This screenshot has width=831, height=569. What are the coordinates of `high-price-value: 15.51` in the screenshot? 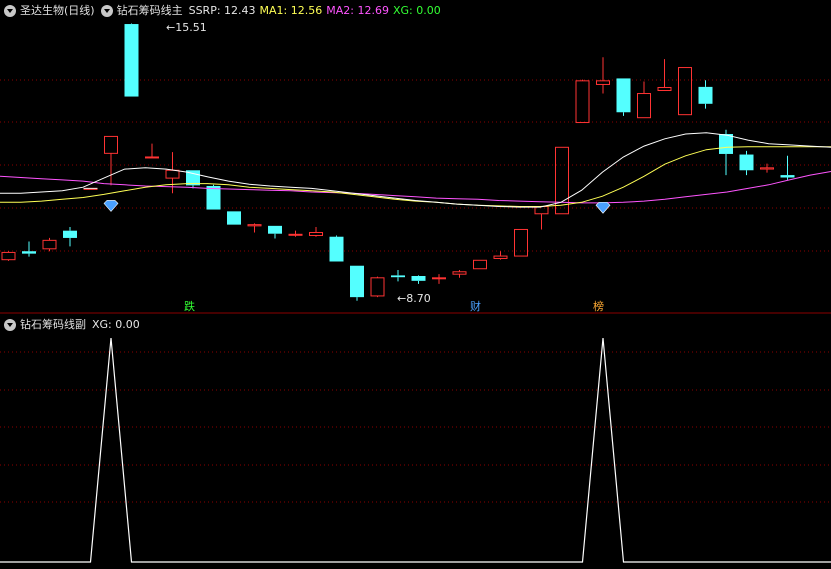 It's located at (191, 27).